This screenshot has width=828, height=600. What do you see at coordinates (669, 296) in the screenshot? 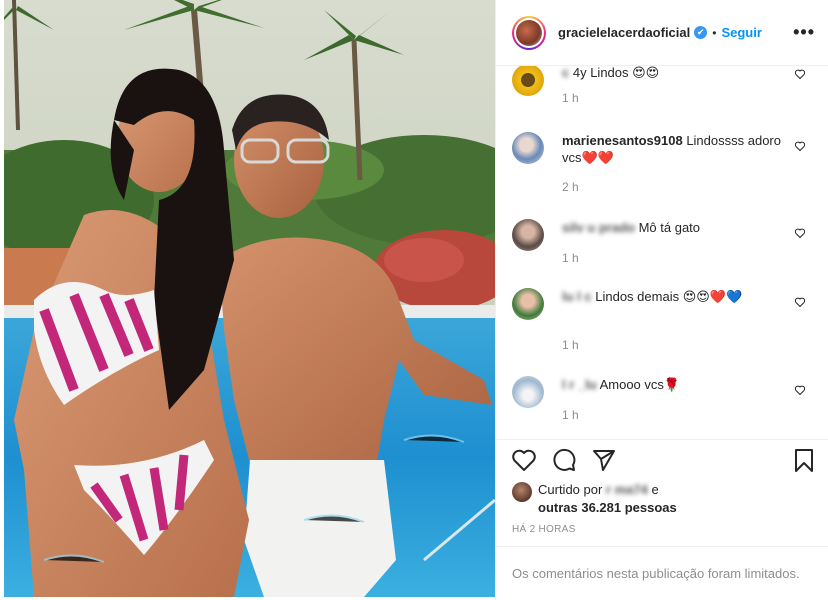
I see `comment-text: Lindos demais 😍😍❤️💙` at bounding box center [669, 296].